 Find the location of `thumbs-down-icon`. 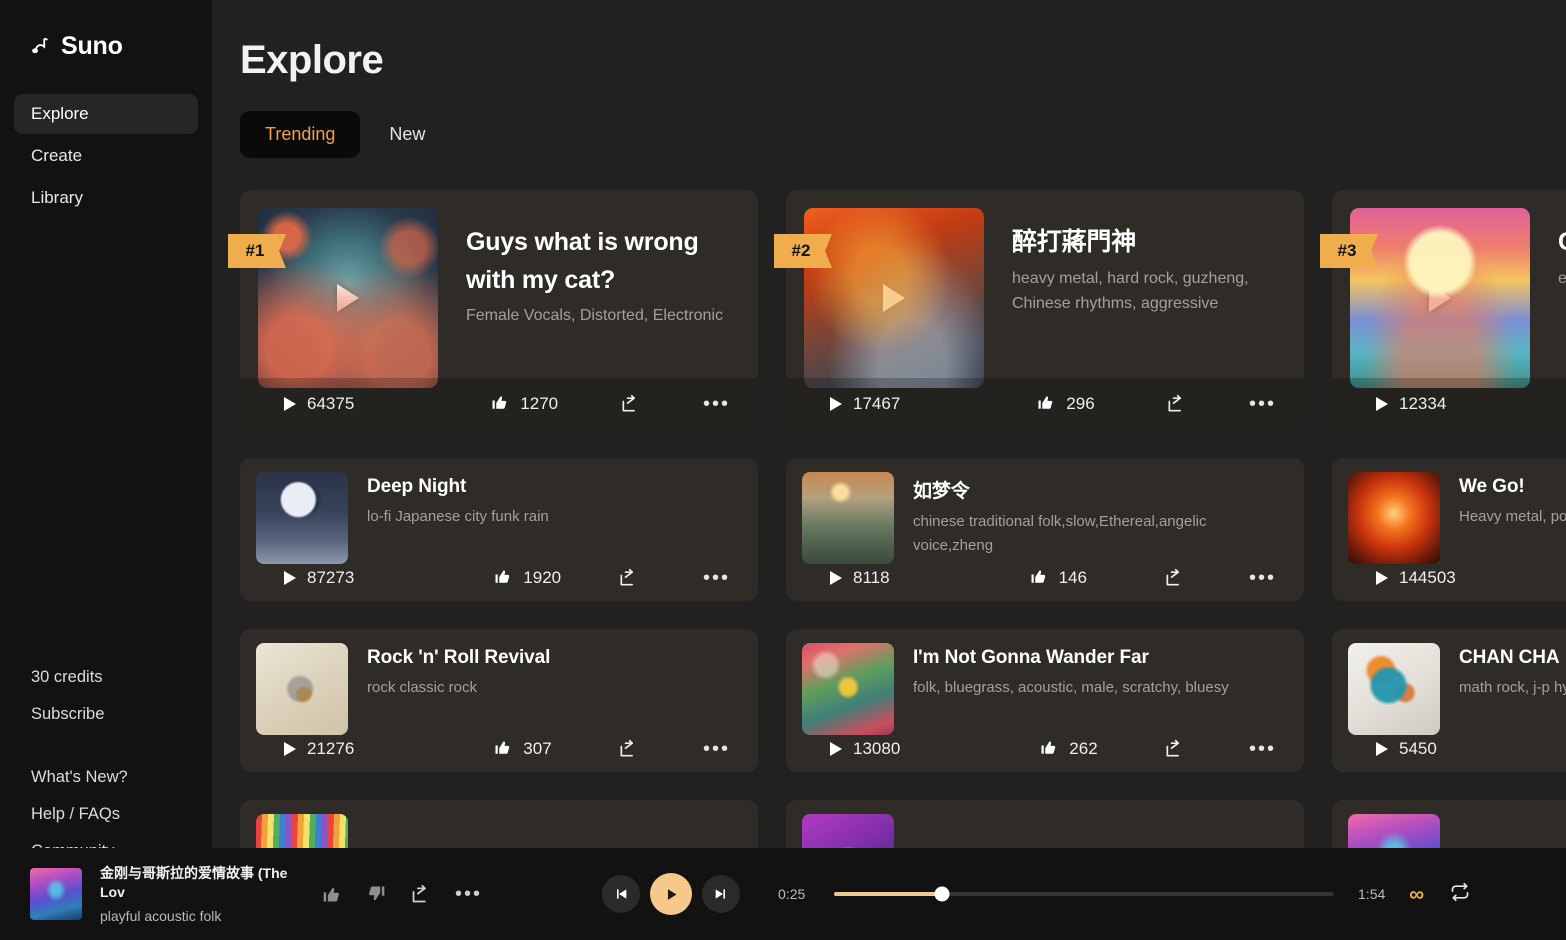

thumbs-down-icon is located at coordinates (376, 894).